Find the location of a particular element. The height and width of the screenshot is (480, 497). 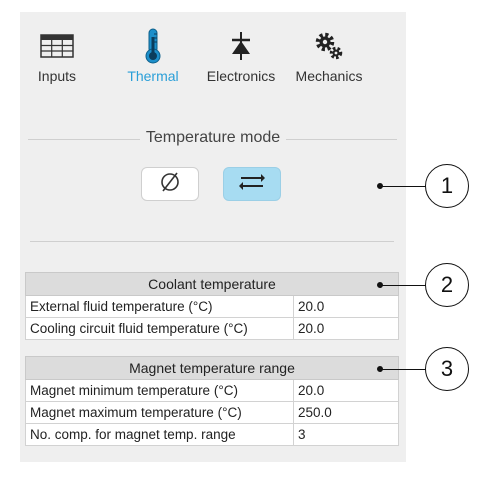

row-label: Magnet minimum temperature (°C) is located at coordinates (159, 390).